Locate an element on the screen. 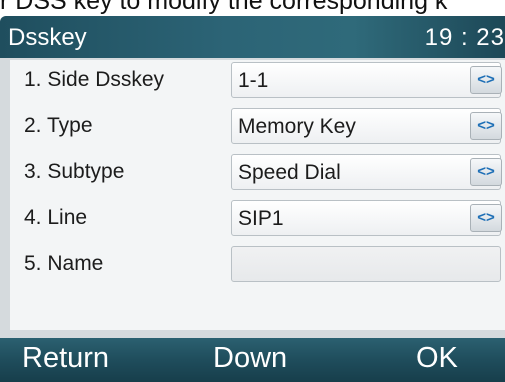 The height and width of the screenshot is (382, 505). softkey-bar: Return Down OK is located at coordinates (252, 360).